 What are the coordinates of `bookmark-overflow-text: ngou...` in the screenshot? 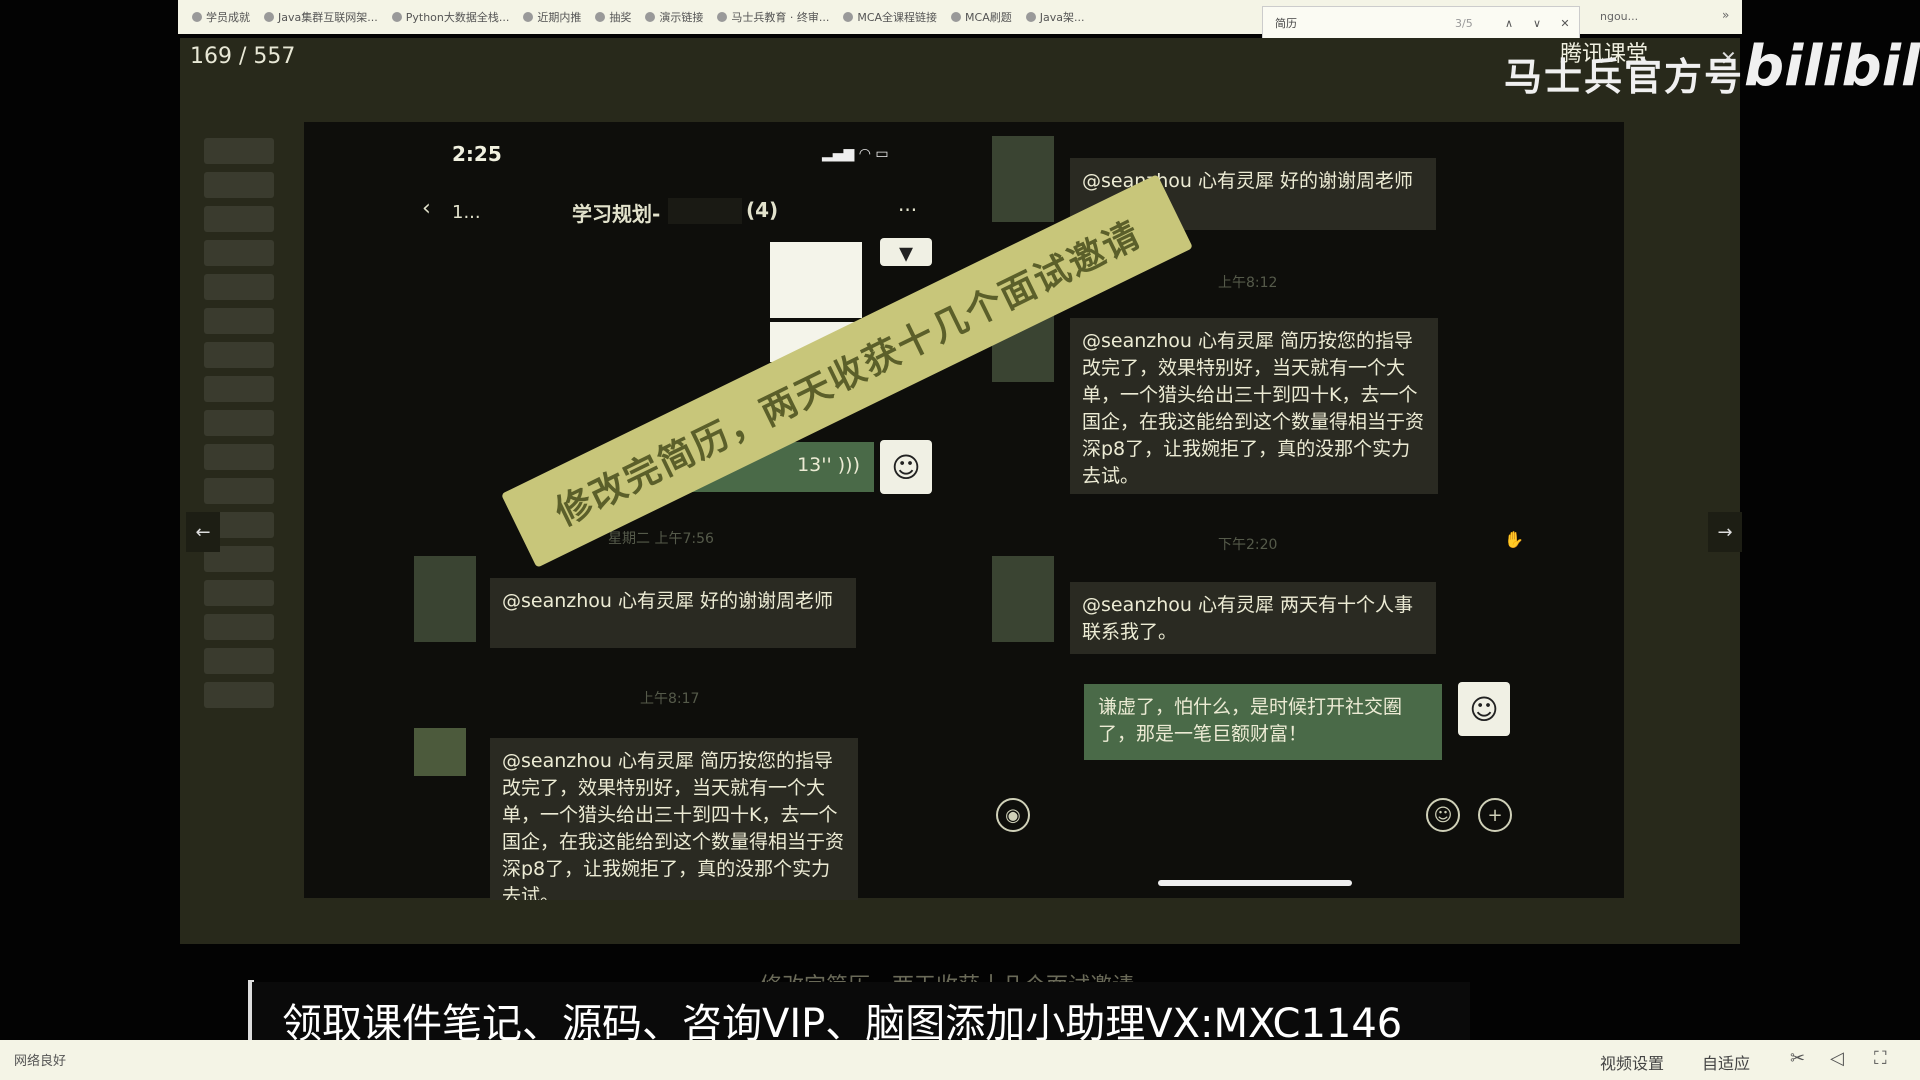 It's located at (1619, 16).